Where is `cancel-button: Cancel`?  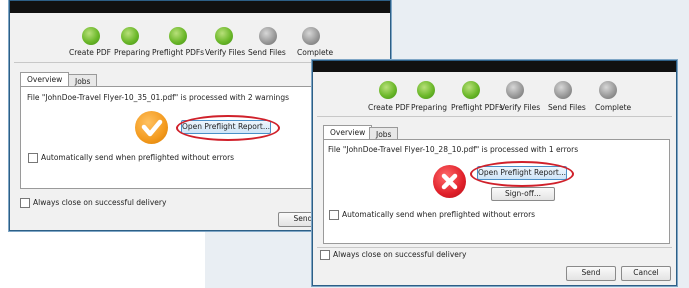 cancel-button: Cancel is located at coordinates (646, 273).